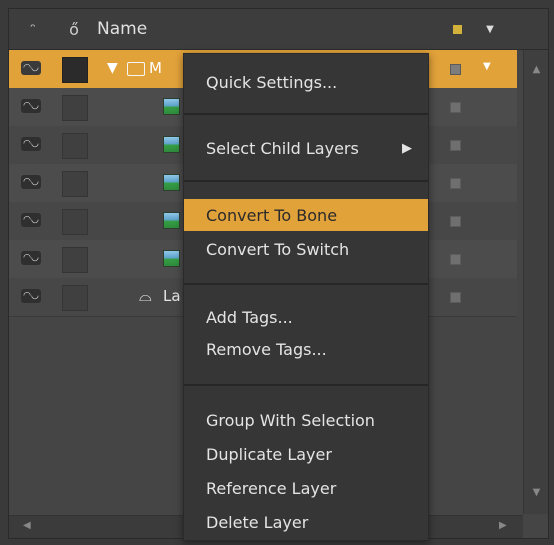 The height and width of the screenshot is (545, 554). I want to click on visibility-column-icon: ᵔ, so click(33, 29).